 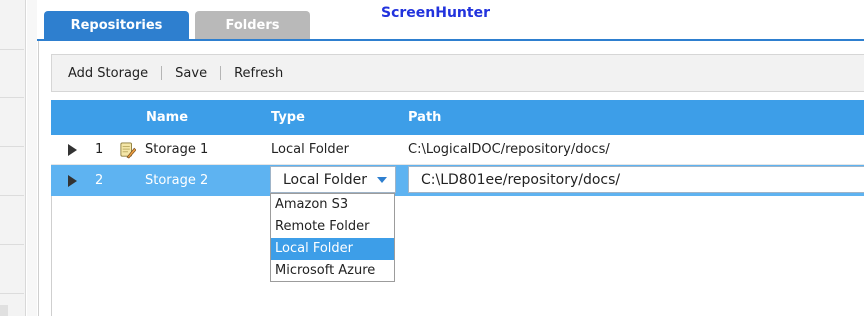 I want to click on panel-gutter, so click(x=32, y=158).